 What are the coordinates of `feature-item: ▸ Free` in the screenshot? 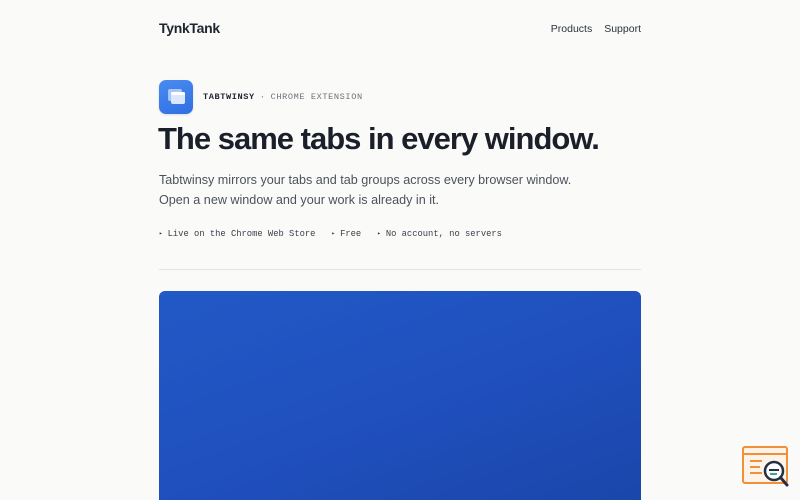 It's located at (346, 234).